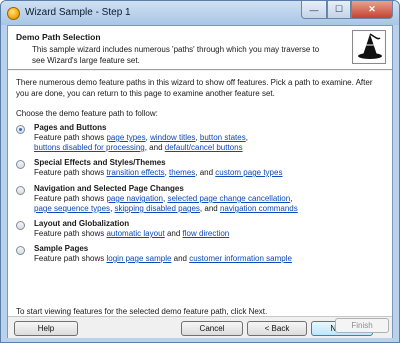 Image resolution: width=400 pixels, height=343 pixels. What do you see at coordinates (134, 198) in the screenshot?
I see `feature-link: page navigation` at bounding box center [134, 198].